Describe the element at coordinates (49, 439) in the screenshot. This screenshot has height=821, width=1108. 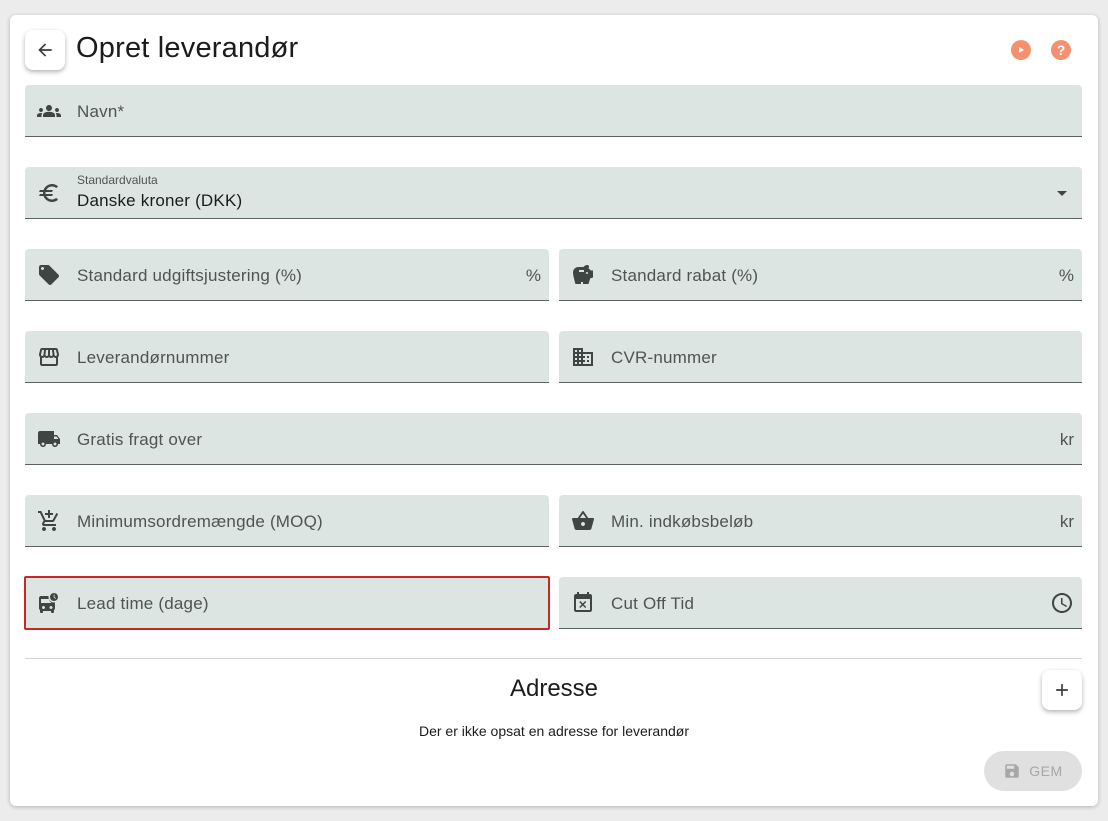
I see `truck-icon` at that location.